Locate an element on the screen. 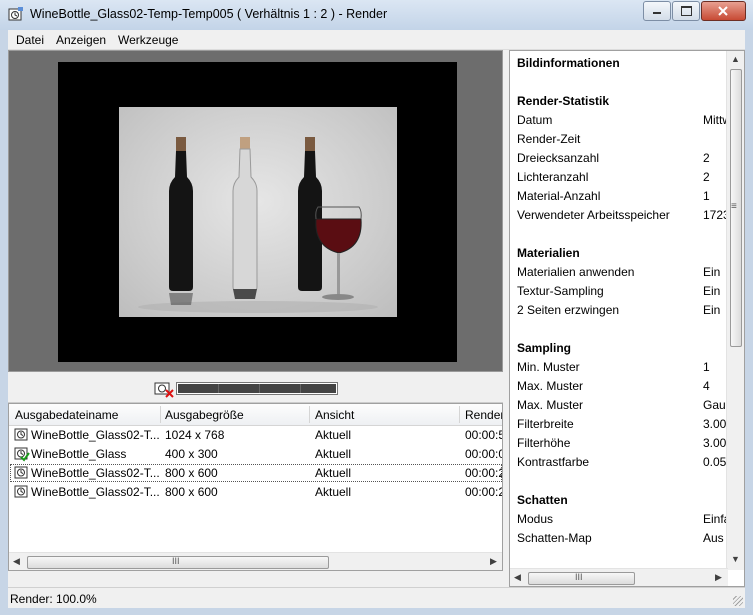  info-label: Lichteranzahl is located at coordinates (553, 177).